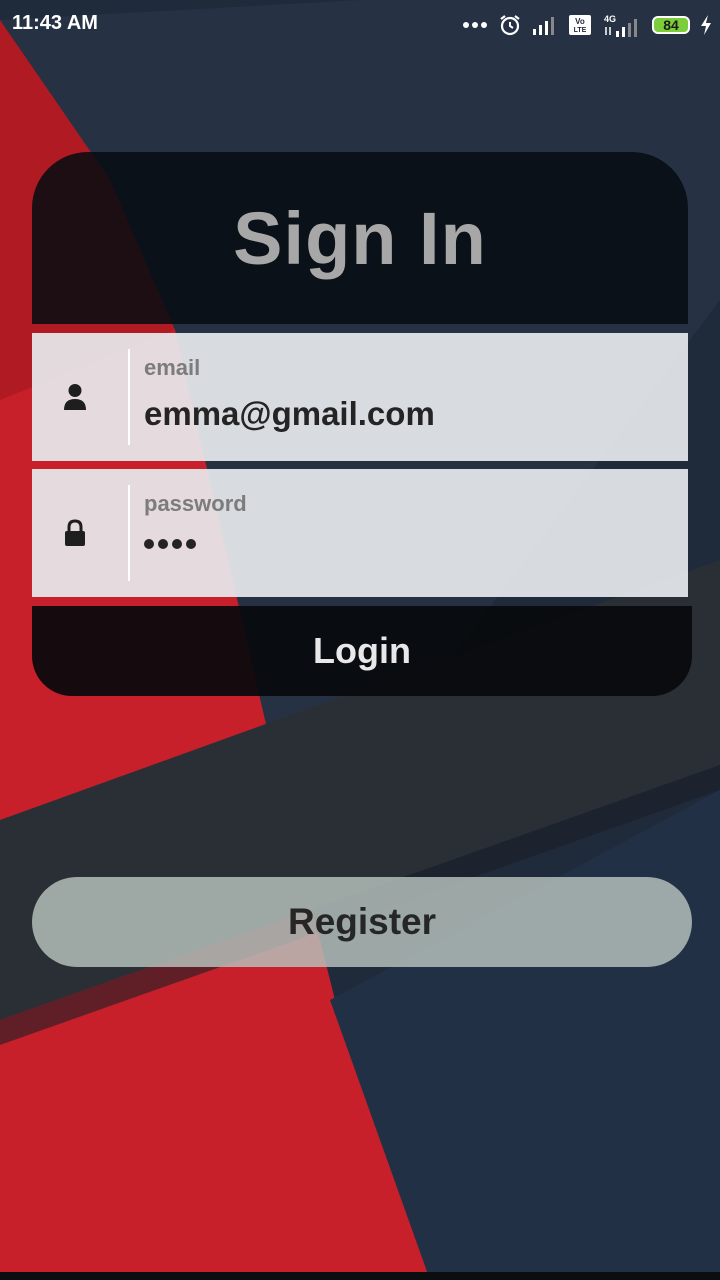  I want to click on volte-icon: Vo LTE, so click(580, 25).